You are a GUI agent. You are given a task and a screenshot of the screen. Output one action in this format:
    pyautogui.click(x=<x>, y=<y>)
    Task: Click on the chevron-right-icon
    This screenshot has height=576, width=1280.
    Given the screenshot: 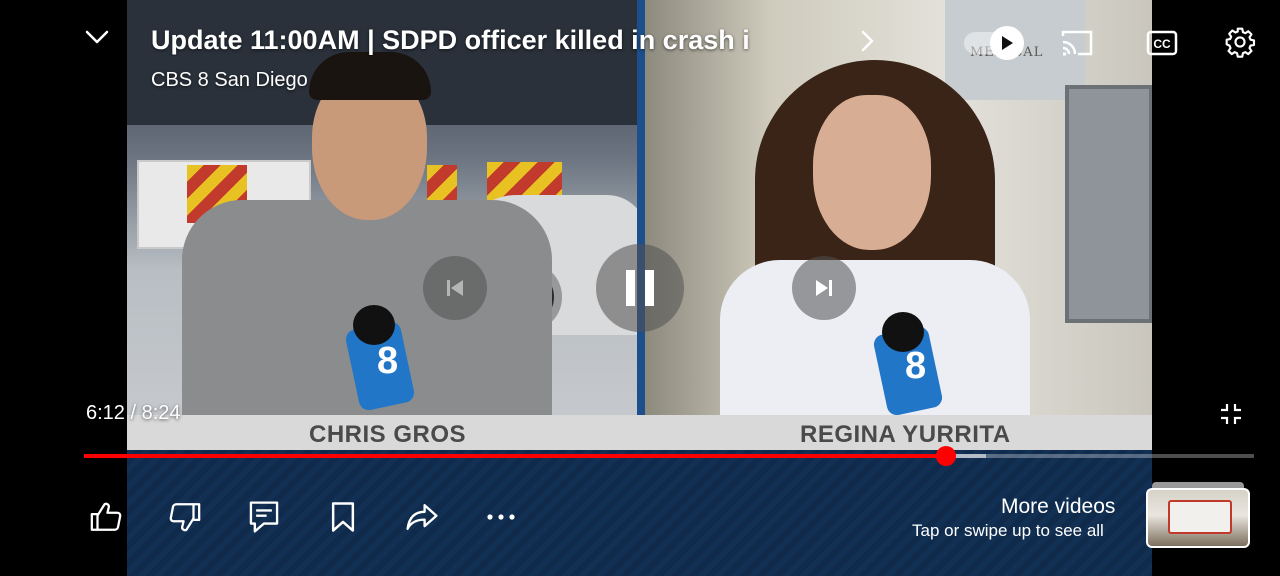 What is the action you would take?
    pyautogui.click(x=867, y=41)
    